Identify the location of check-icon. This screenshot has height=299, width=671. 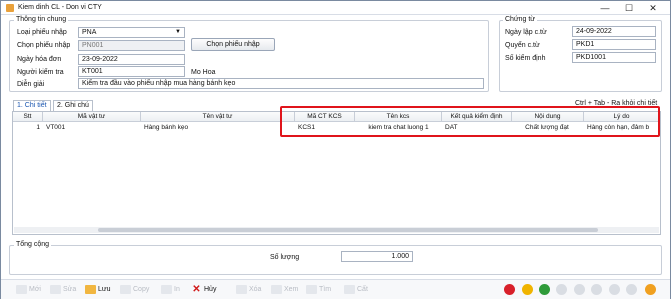
(544, 289).